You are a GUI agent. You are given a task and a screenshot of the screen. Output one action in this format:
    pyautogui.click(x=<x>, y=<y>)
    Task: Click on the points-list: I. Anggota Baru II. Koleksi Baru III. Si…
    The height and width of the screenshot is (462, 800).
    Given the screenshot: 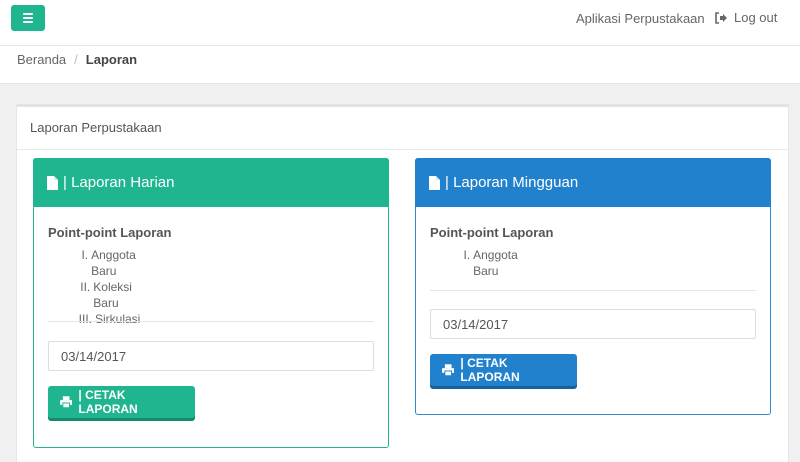 What is the action you would take?
    pyautogui.click(x=103, y=287)
    